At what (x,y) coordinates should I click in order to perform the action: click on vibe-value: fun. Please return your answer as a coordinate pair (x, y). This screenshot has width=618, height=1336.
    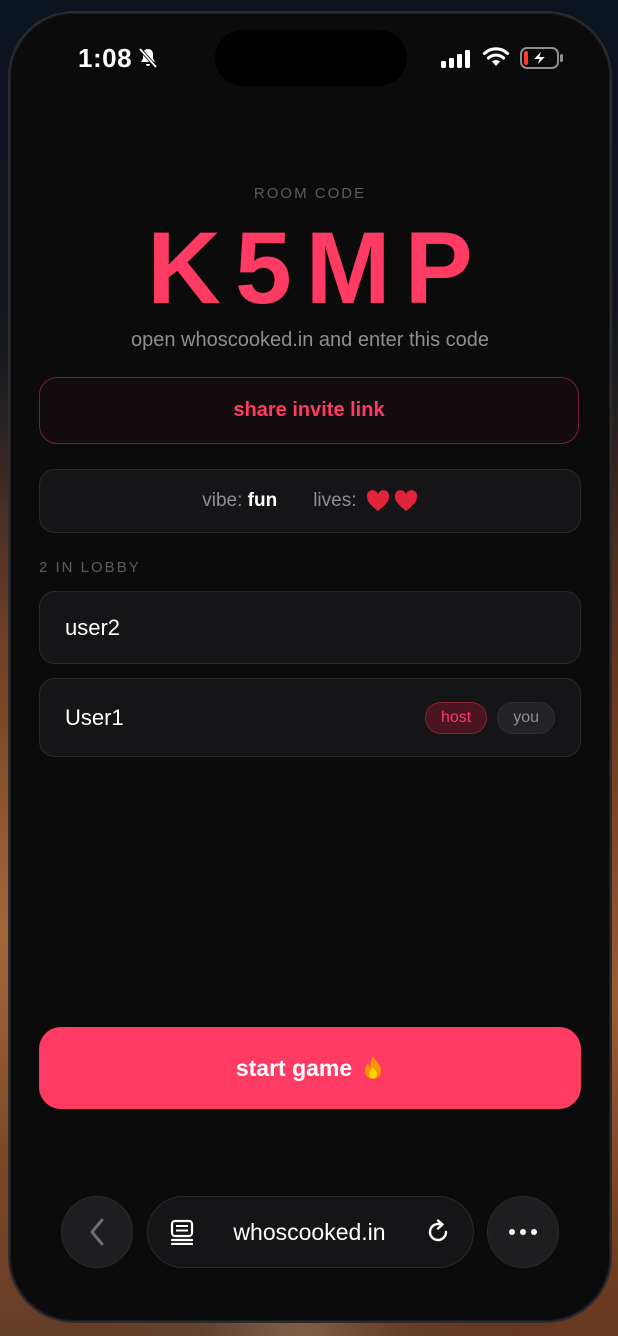
    Looking at the image, I should click on (262, 500).